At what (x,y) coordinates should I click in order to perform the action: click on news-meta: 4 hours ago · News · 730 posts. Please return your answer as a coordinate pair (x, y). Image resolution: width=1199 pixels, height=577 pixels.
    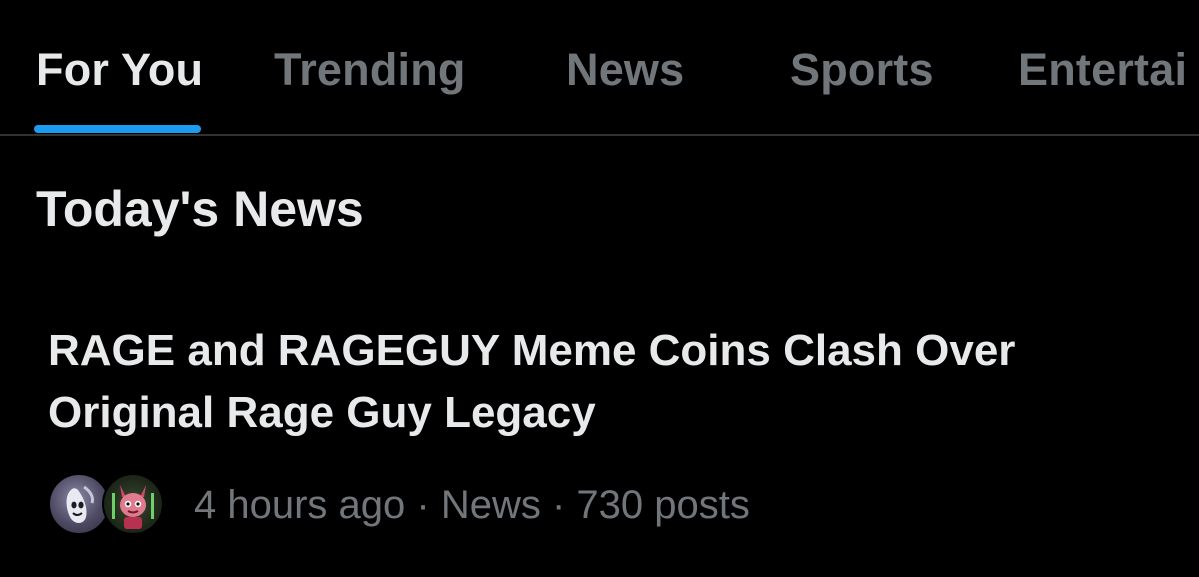
    Looking at the image, I should click on (399, 505).